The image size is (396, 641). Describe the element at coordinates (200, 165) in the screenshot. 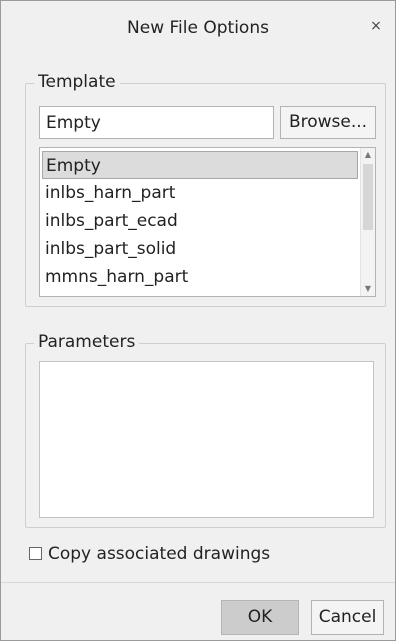

I see `list-item-empty: Empty` at that location.